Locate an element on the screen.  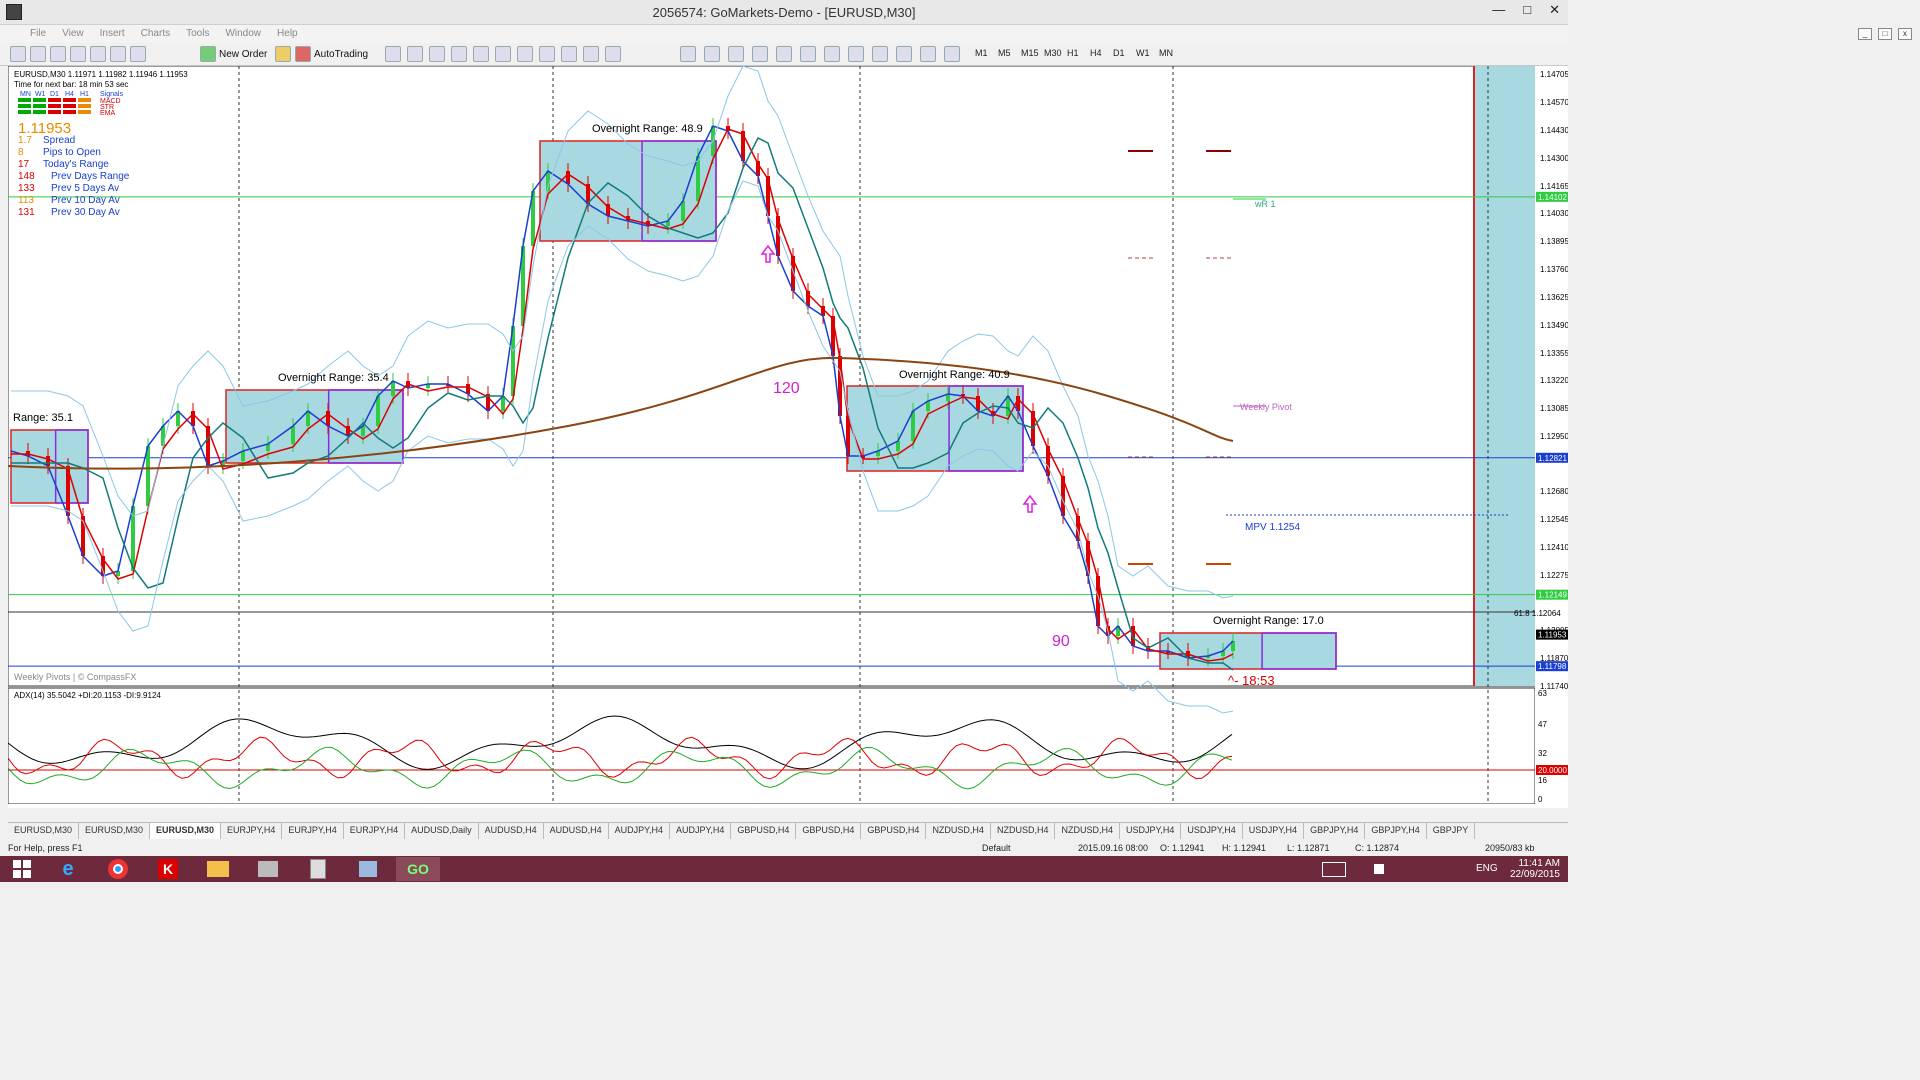
text-label-icon is located at coordinates (880, 54).